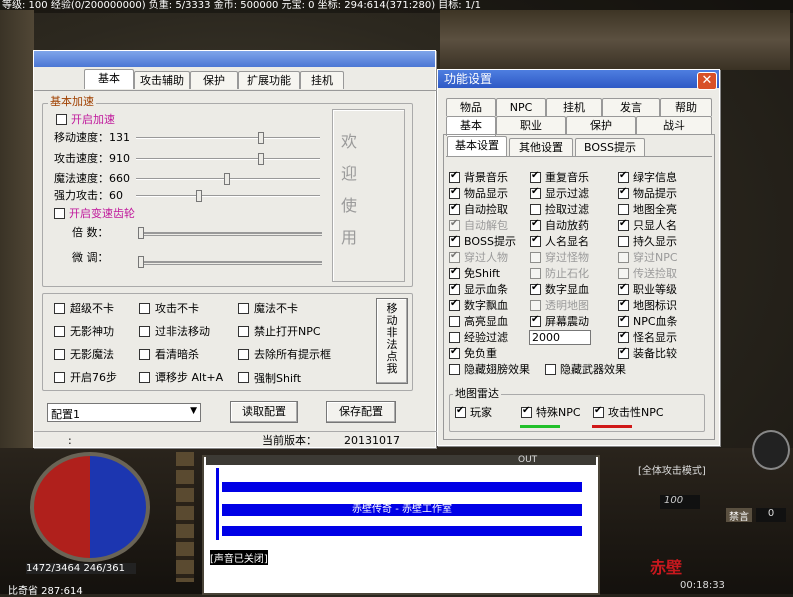 This screenshot has width=793, height=597. Describe the element at coordinates (674, 125) in the screenshot. I see `tab-battle: 战斗` at that location.